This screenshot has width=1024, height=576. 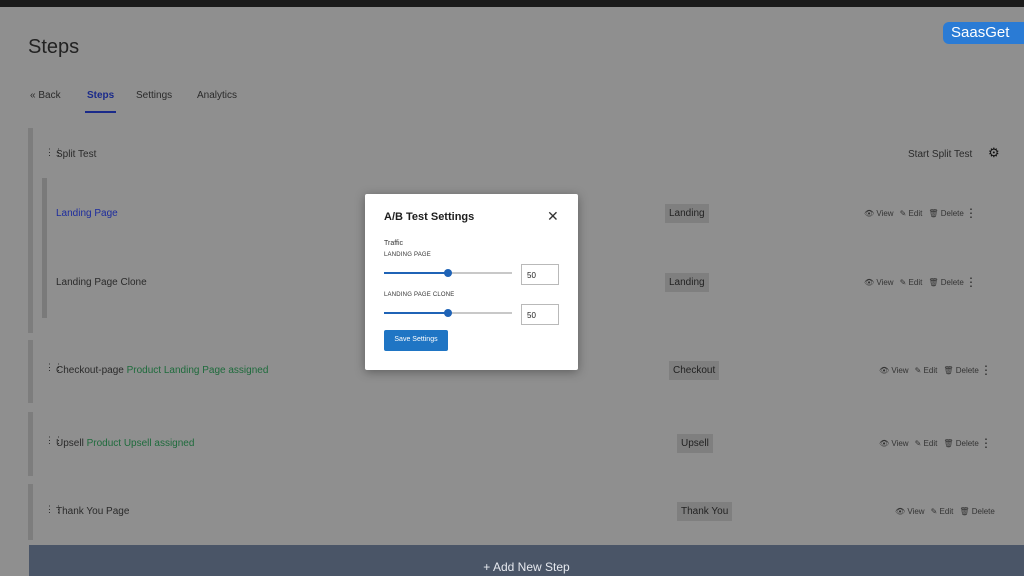 I want to click on step-name-landing-page-clone: Landing Page Clone, so click(x=101, y=282).